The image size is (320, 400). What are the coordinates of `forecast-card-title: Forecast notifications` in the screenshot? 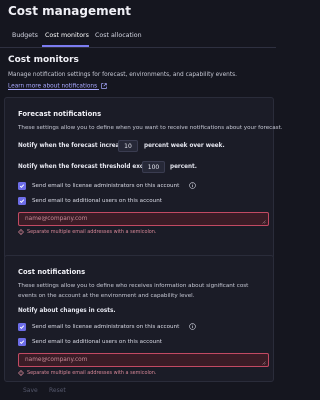 It's located at (60, 114).